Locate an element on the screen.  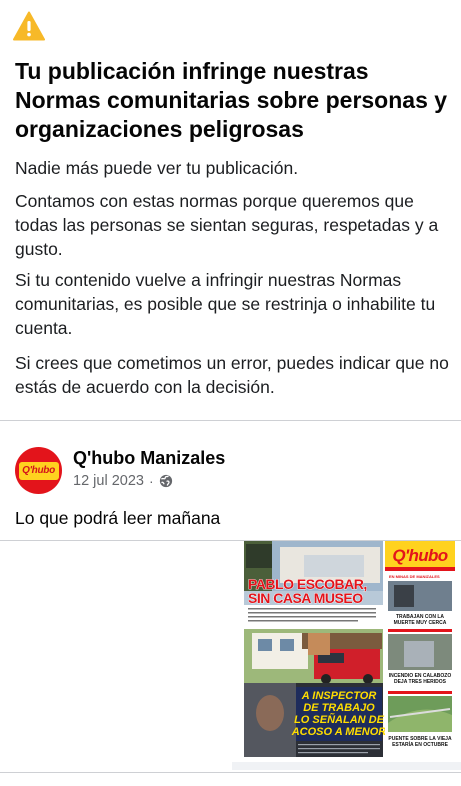
warning-icon is located at coordinates (29, 26).